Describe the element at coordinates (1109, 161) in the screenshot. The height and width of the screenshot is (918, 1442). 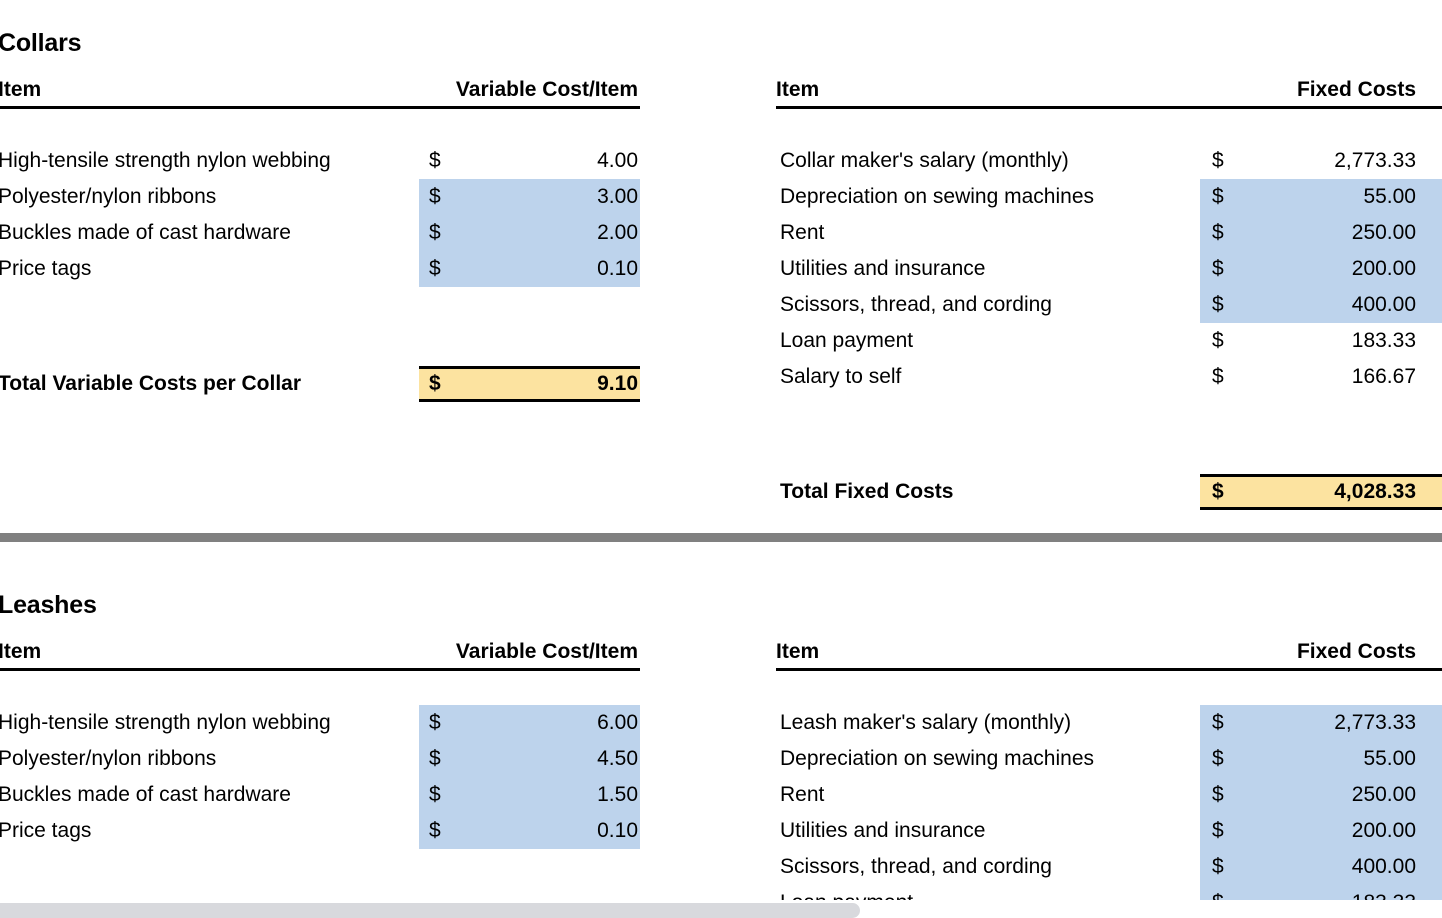
I see `table-row: Collar maker's salary (monthly) $2,773.33` at that location.